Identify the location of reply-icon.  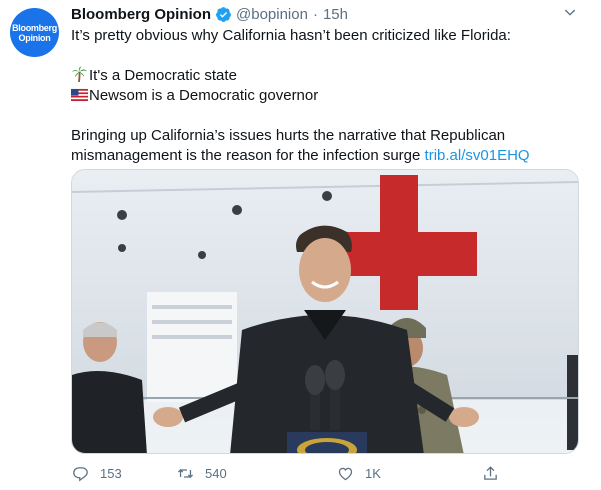
(80, 473).